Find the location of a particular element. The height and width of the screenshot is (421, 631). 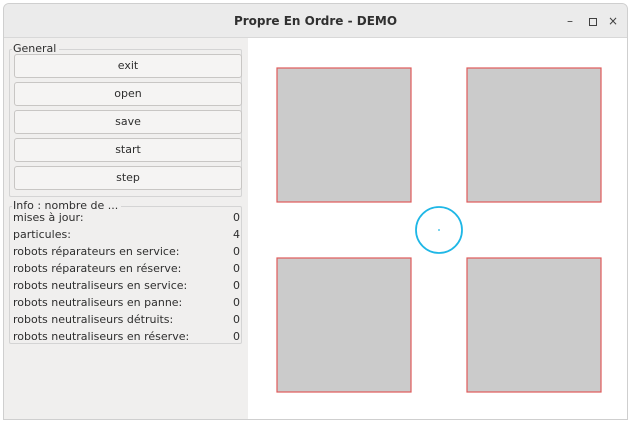

general-group: General exit open save start step is located at coordinates (125, 119).